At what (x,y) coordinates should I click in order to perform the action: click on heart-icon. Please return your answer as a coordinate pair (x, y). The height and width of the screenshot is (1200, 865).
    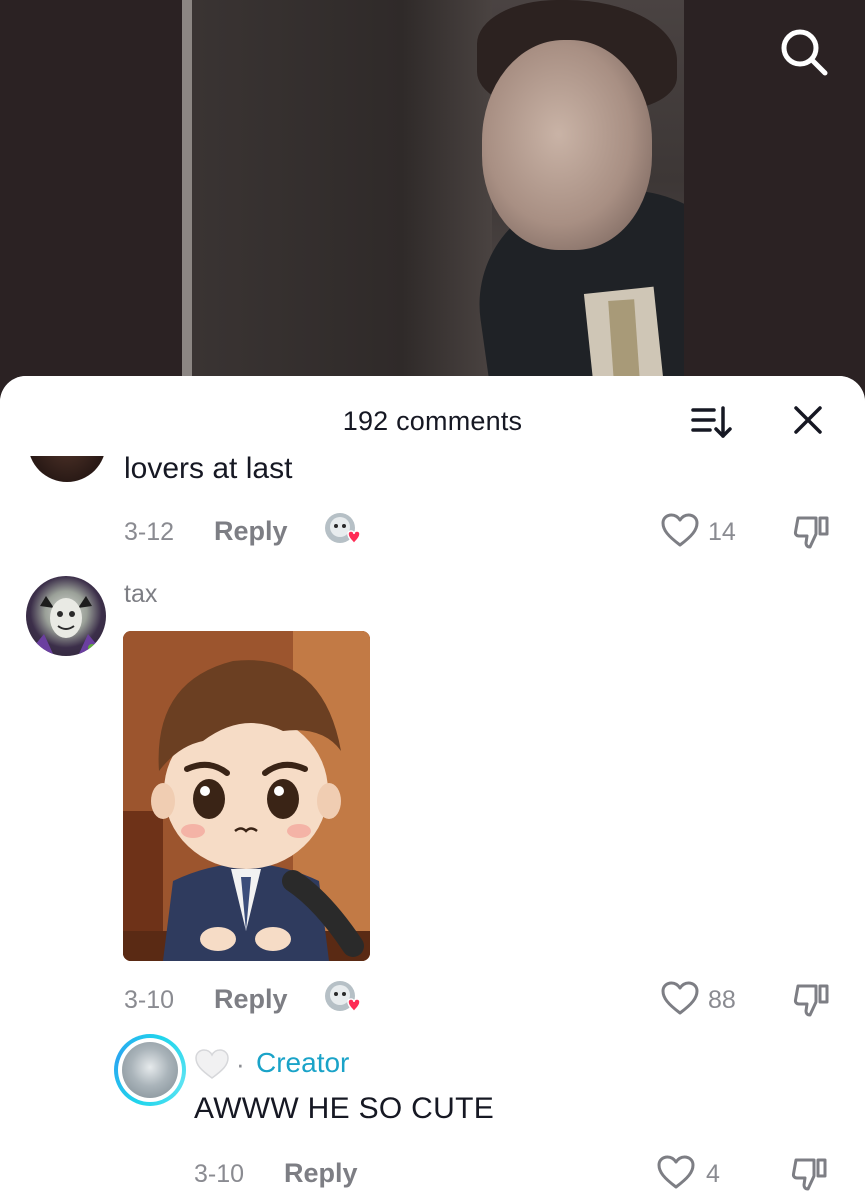
    Looking at the image, I should click on (212, 1064).